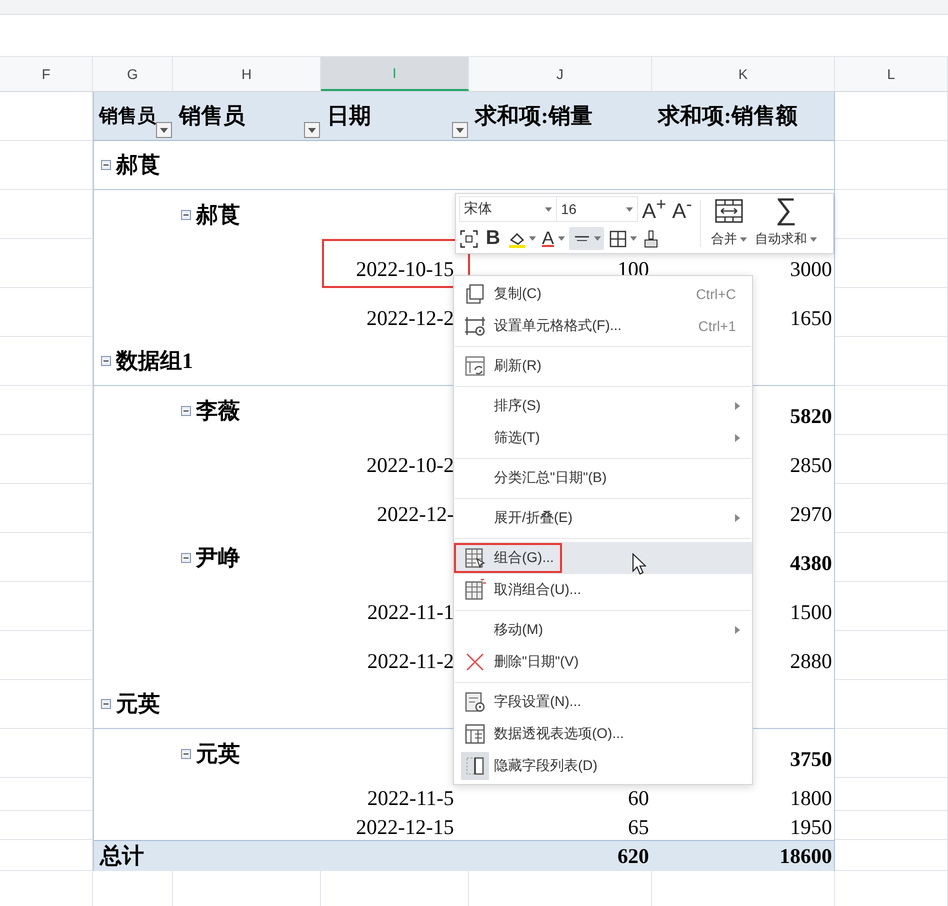 The height and width of the screenshot is (906, 948). I want to click on bold-button: B, so click(493, 238).